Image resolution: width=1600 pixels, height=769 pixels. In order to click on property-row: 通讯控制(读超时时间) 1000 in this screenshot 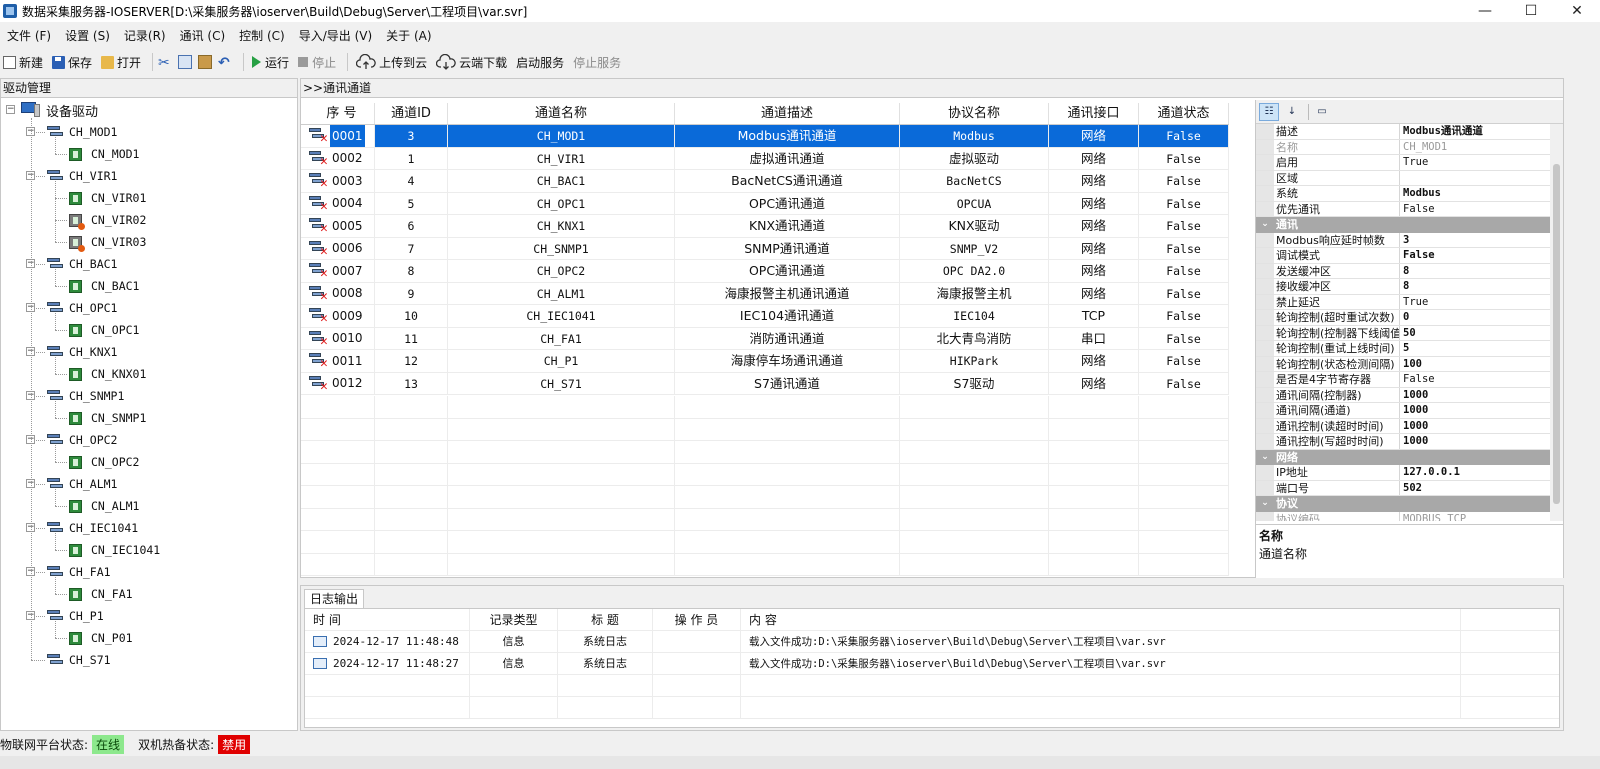, I will do `click(1409, 426)`.